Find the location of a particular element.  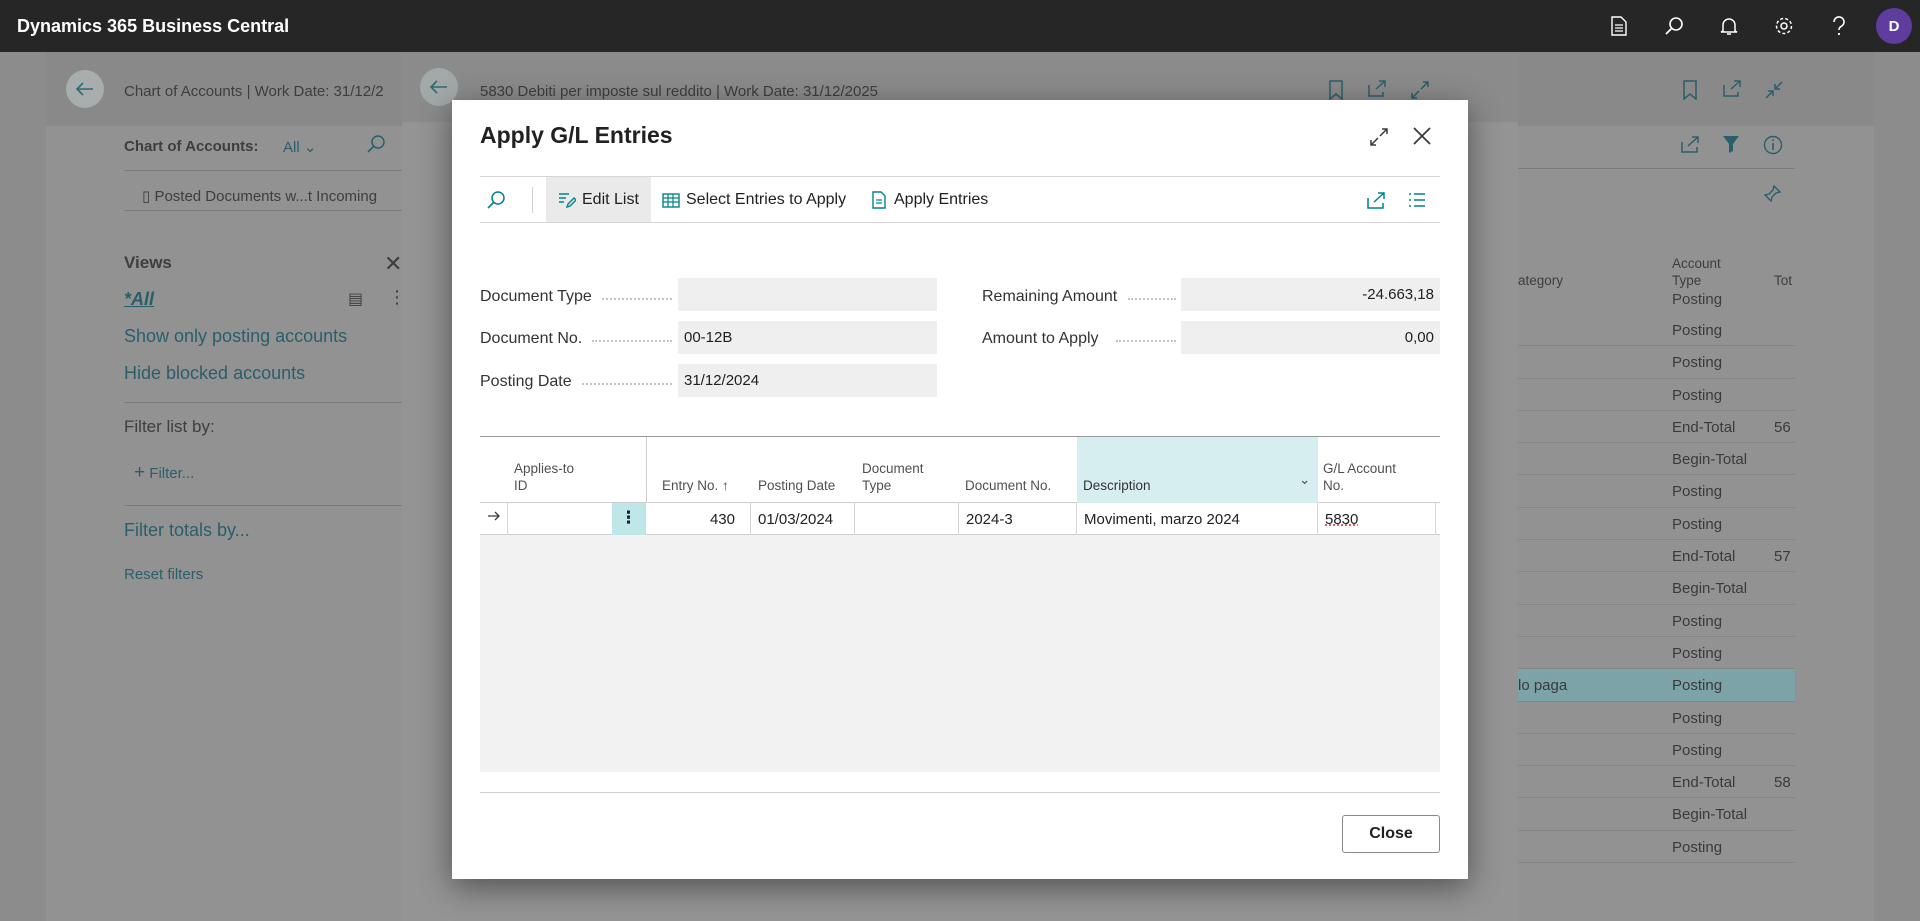

cell-gl-account-no: 5830 is located at coordinates (1377, 519).